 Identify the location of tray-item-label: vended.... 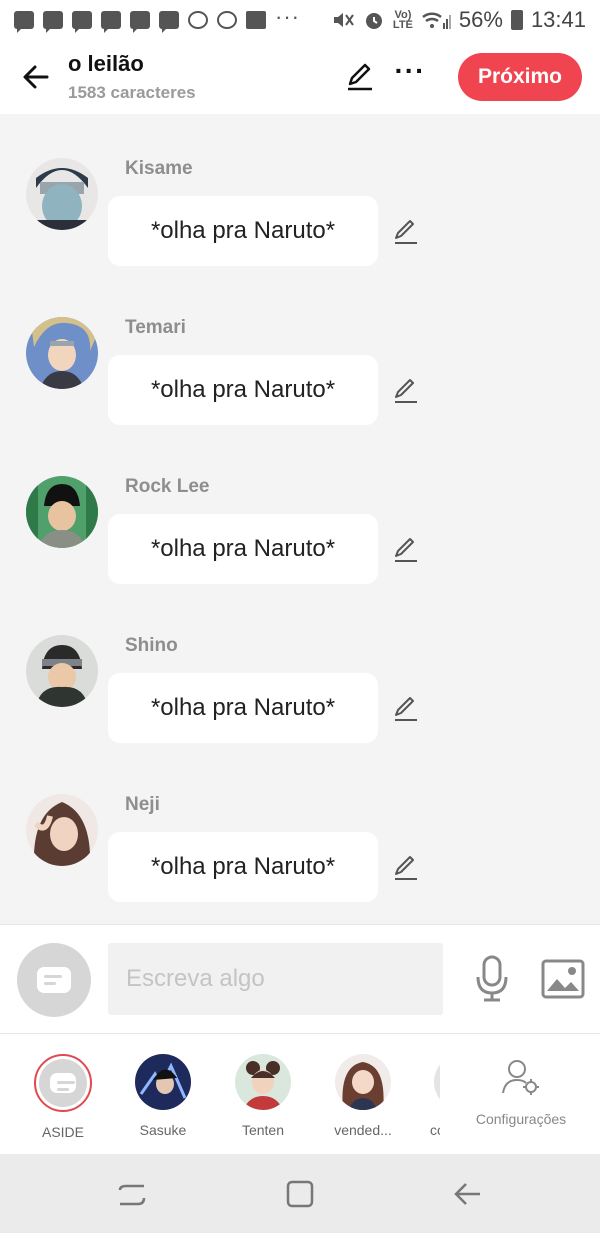
(363, 1130).